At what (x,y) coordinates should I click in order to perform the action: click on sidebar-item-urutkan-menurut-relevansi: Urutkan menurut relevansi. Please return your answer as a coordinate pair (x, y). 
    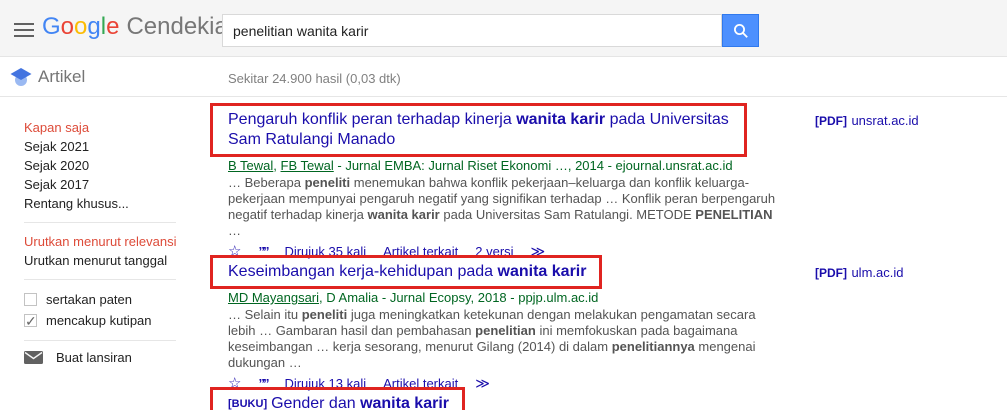
    Looking at the image, I should click on (105, 241).